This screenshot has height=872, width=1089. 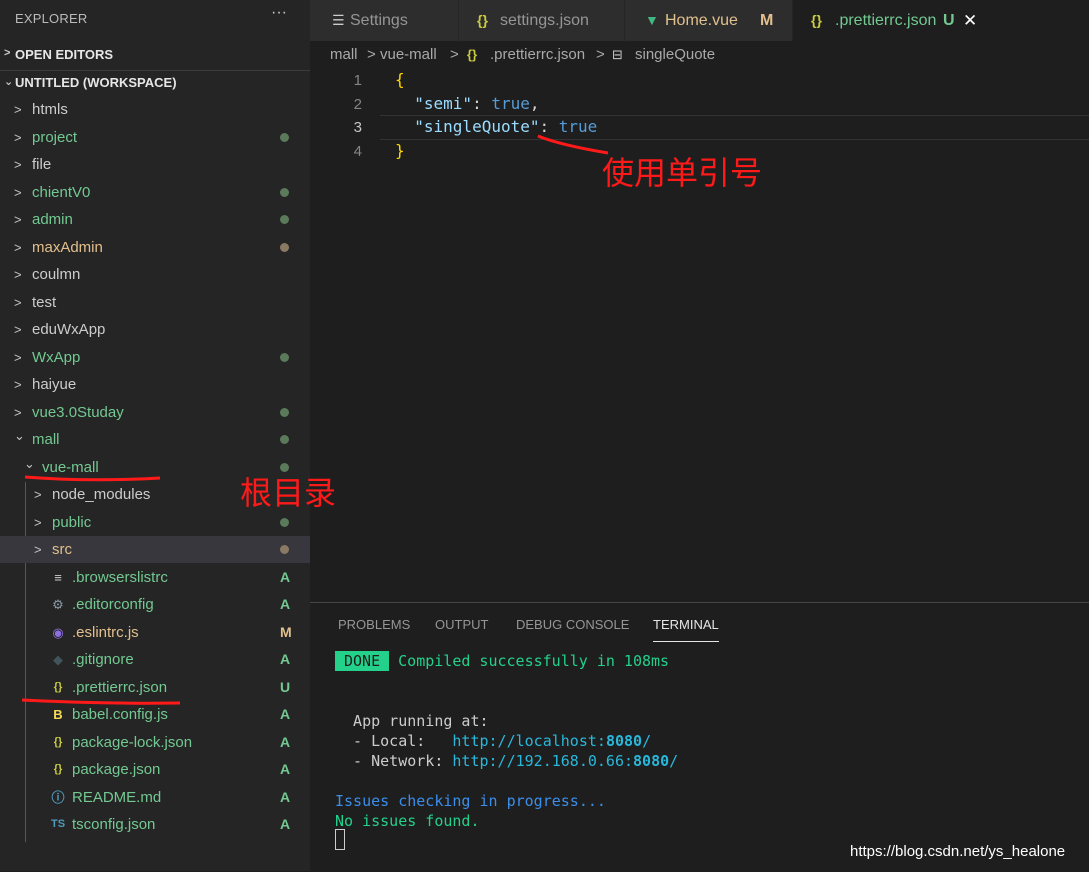 What do you see at coordinates (534, 661) in the screenshot?
I see `compiled-message: Compiled successfully in 108ms` at bounding box center [534, 661].